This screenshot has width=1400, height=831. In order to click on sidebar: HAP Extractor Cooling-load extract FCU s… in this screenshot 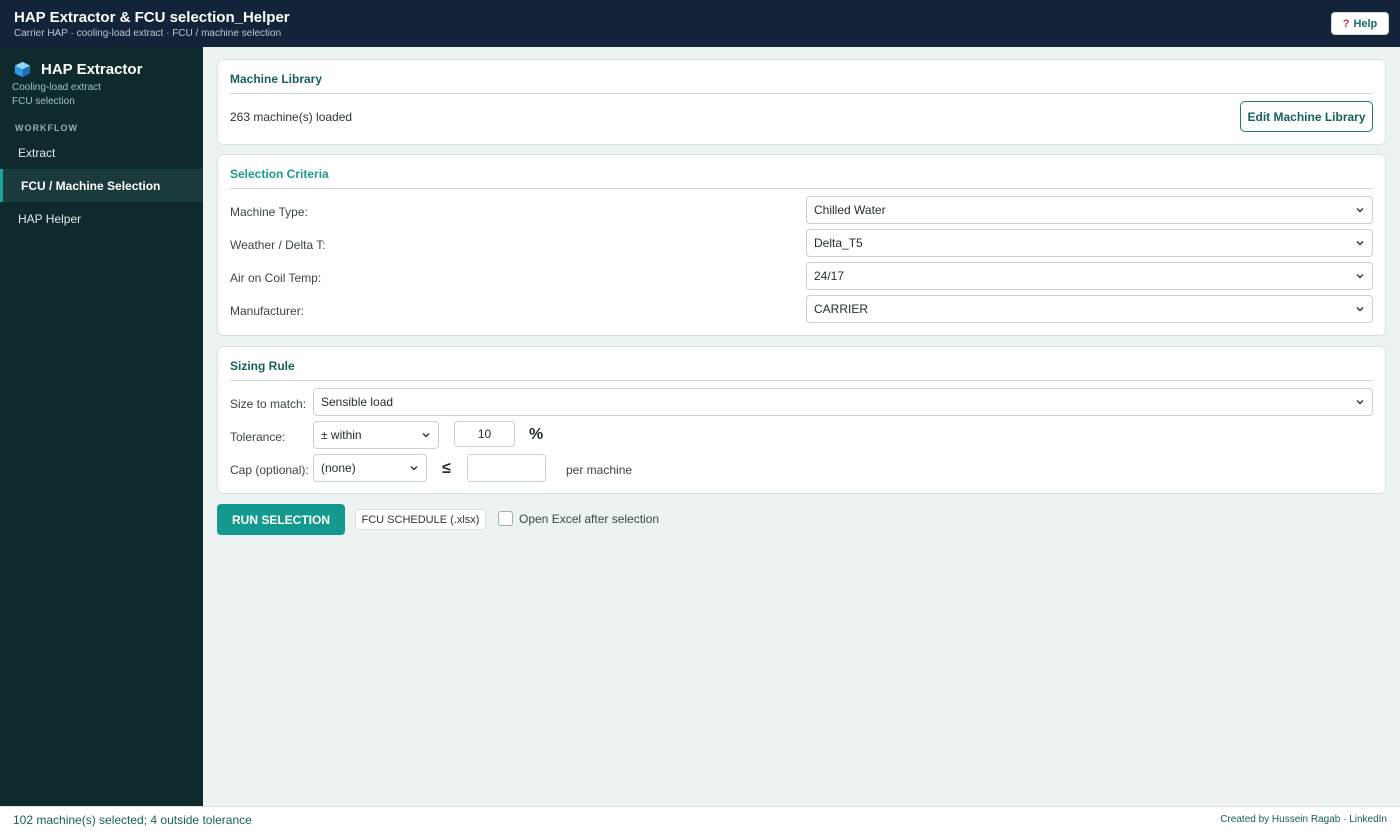, I will do `click(101, 426)`.